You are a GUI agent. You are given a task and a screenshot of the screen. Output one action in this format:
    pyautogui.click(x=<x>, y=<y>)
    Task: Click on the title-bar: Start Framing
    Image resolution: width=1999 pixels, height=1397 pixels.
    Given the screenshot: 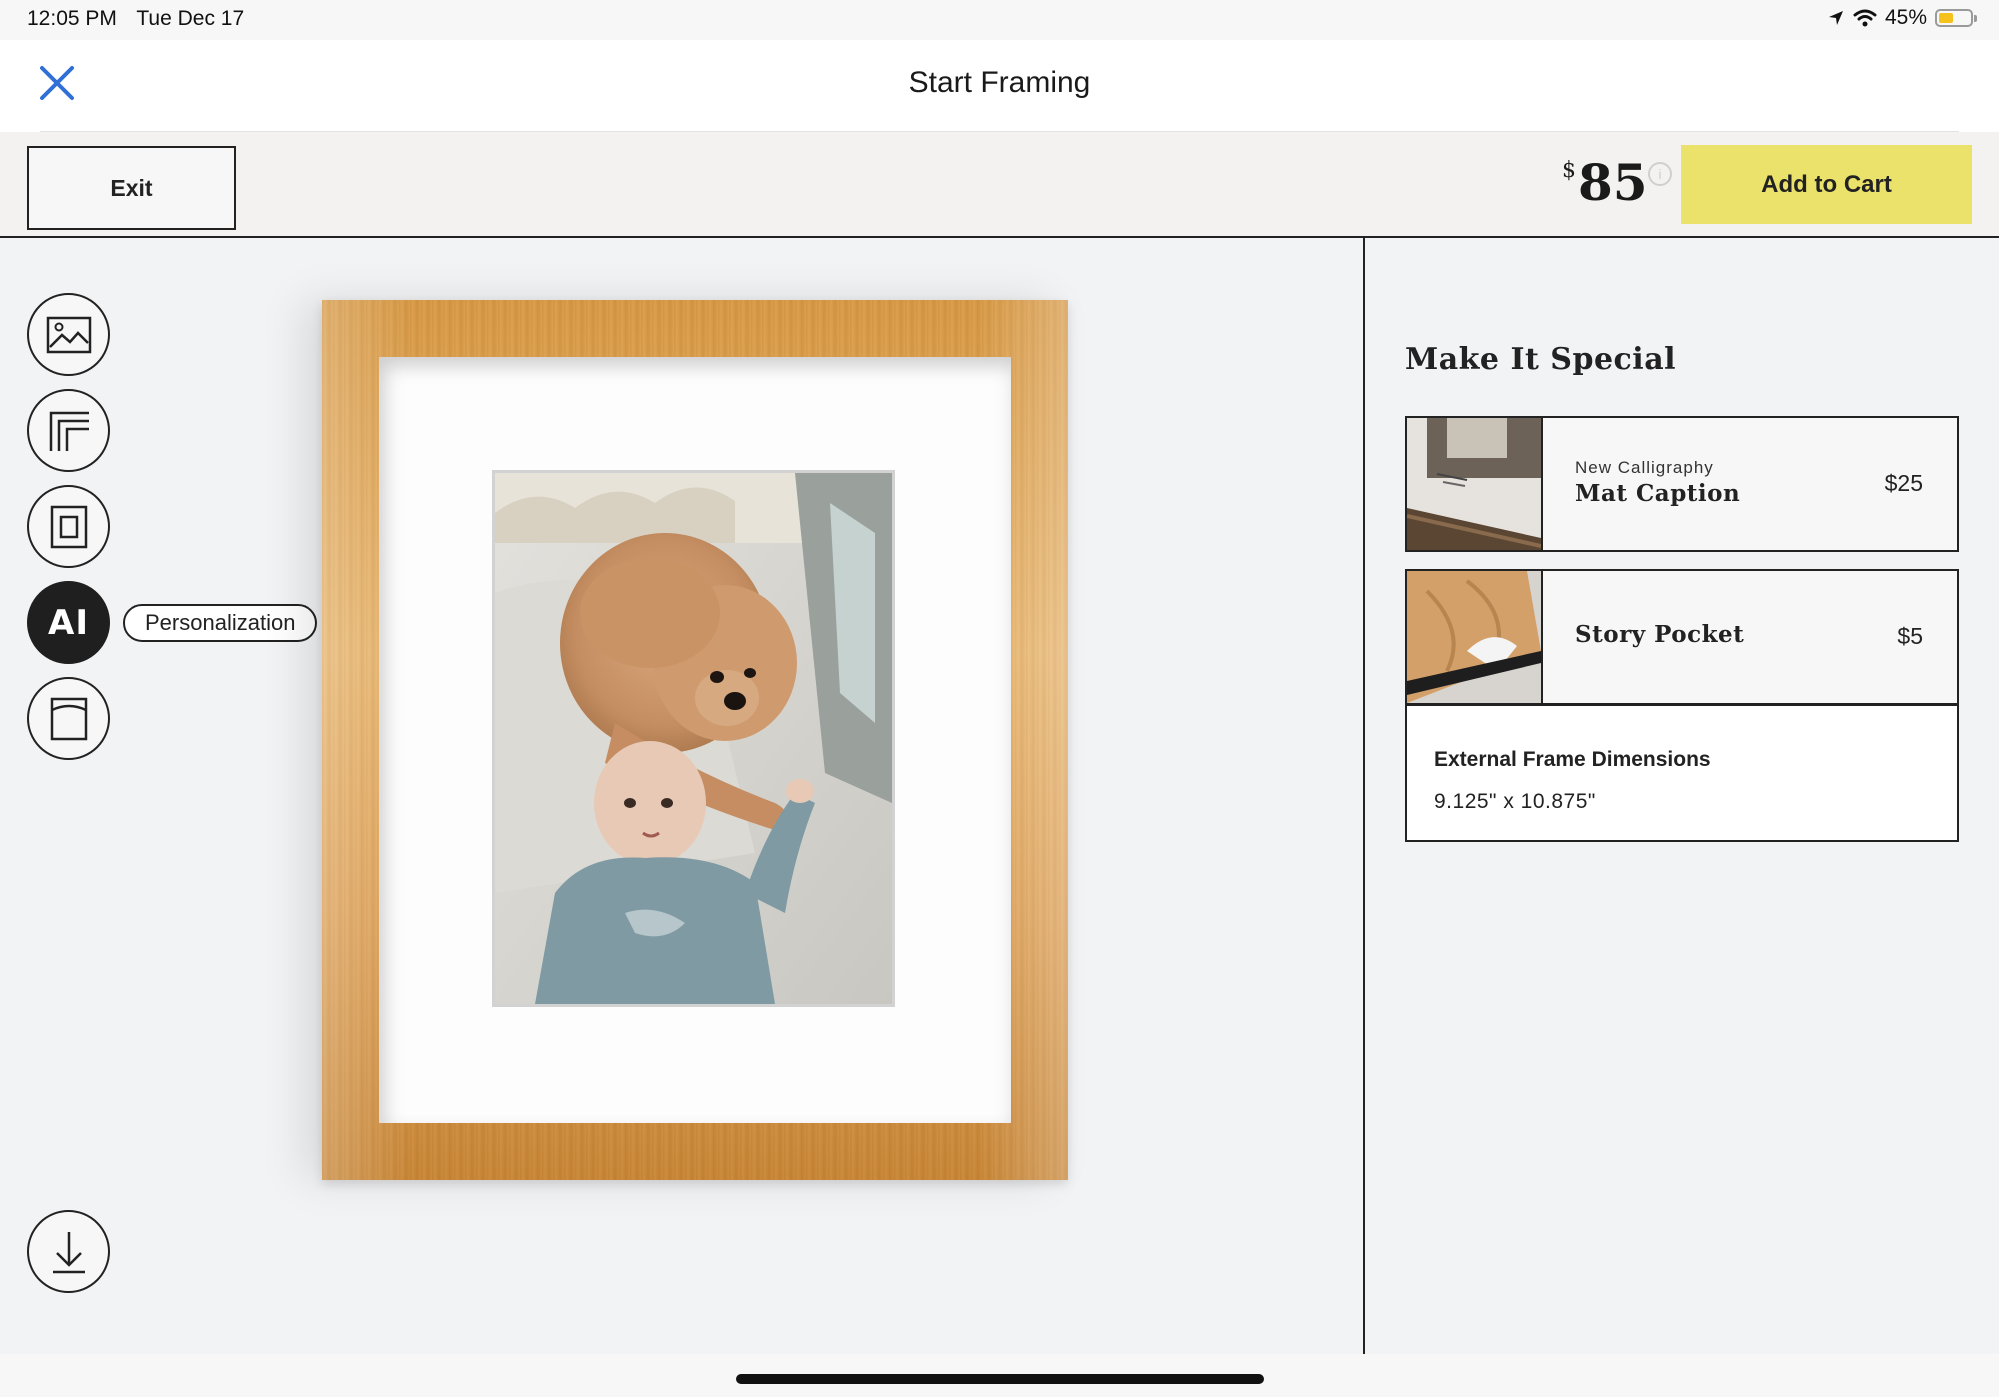 What is the action you would take?
    pyautogui.click(x=999, y=86)
    